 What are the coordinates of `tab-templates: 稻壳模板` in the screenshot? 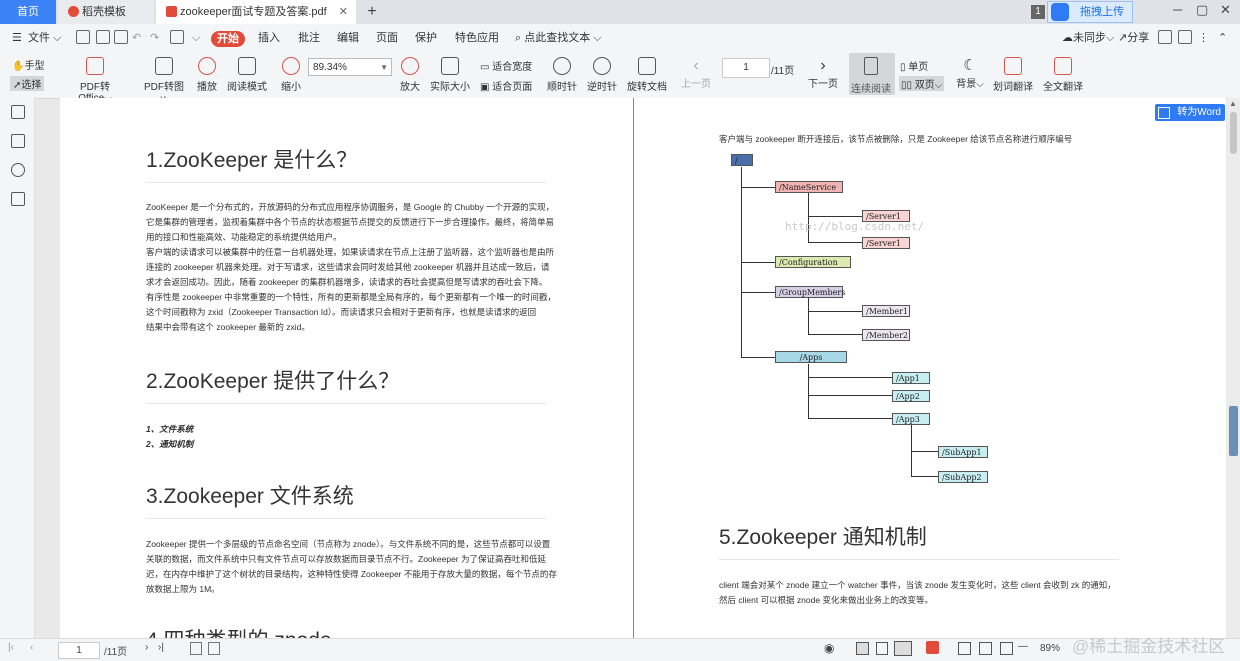 It's located at (106, 12).